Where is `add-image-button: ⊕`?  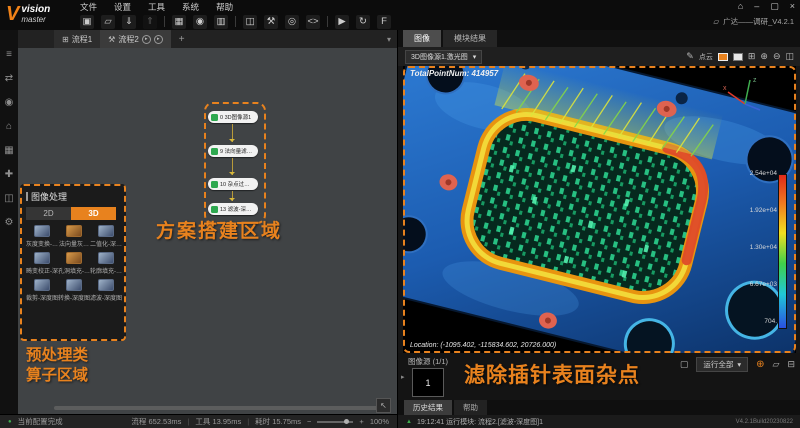
add-image-button: ⊕ is located at coordinates (760, 364).